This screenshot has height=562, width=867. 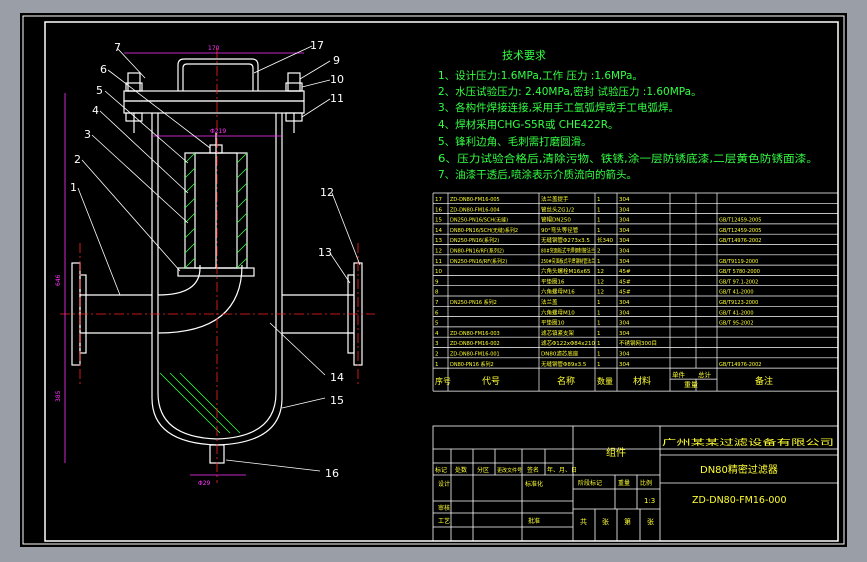 I want to click on bolt-right, so click(x=294, y=82).